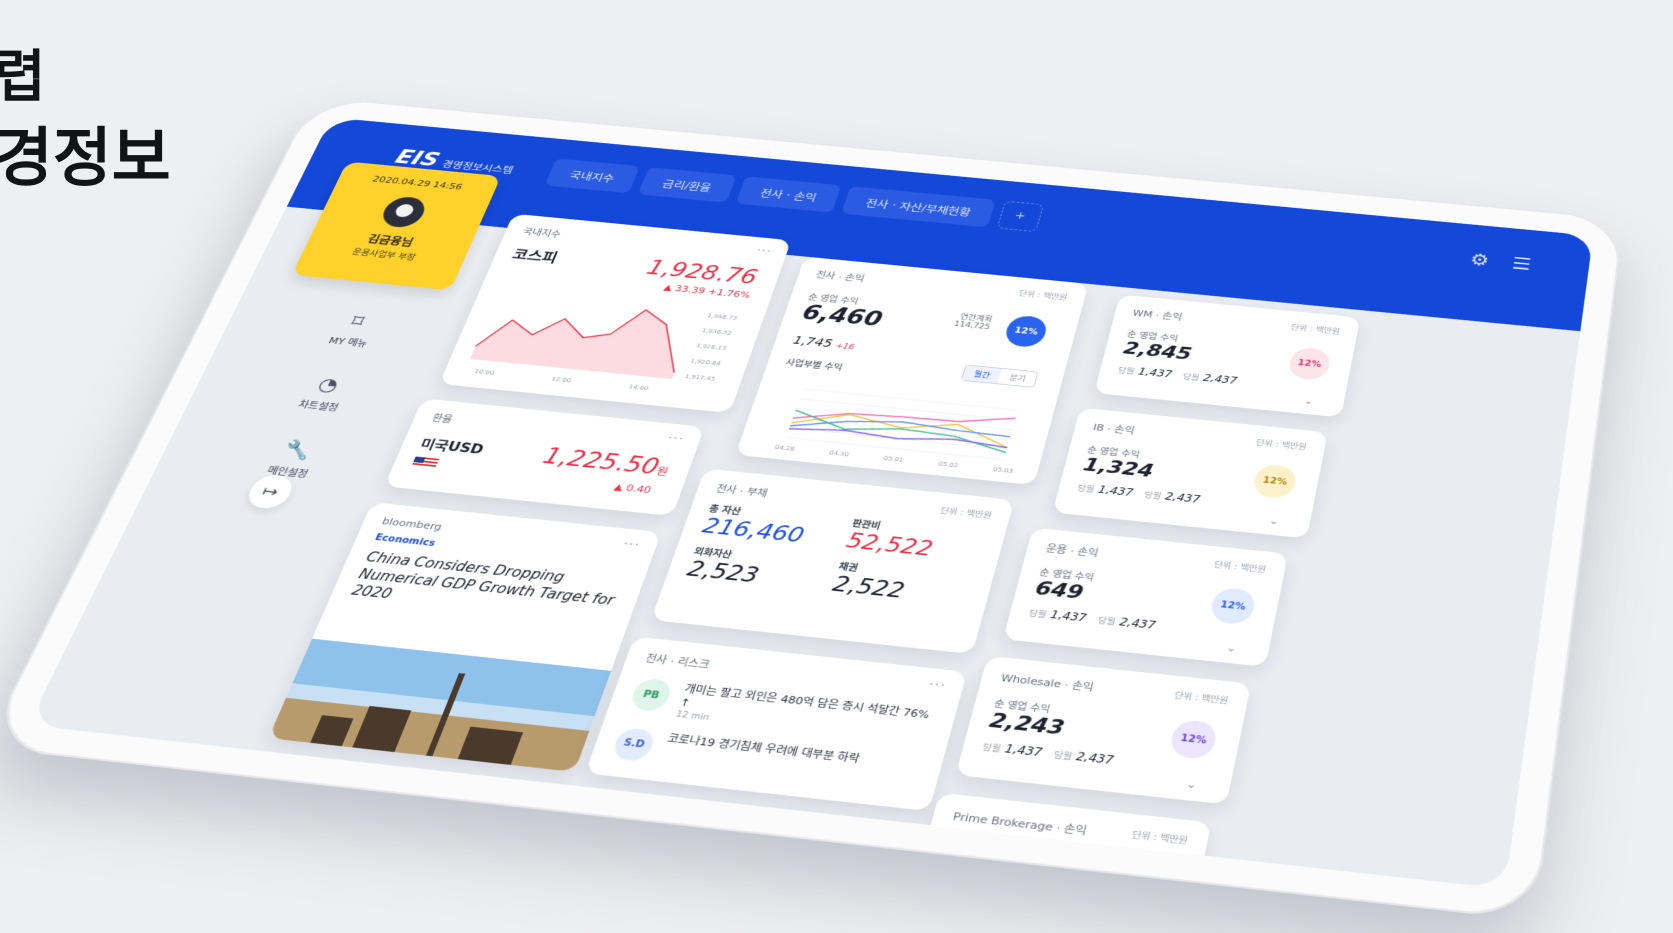 This screenshot has height=933, width=1673. Describe the element at coordinates (1522, 265) in the screenshot. I see `hamburger-menu-icon: ☰` at that location.